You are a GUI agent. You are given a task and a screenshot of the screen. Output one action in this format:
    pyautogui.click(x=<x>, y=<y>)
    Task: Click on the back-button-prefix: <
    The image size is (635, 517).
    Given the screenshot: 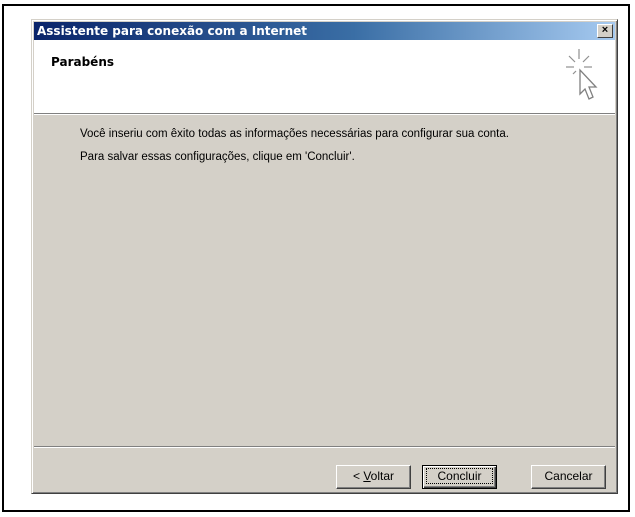 What is the action you would take?
    pyautogui.click(x=358, y=476)
    